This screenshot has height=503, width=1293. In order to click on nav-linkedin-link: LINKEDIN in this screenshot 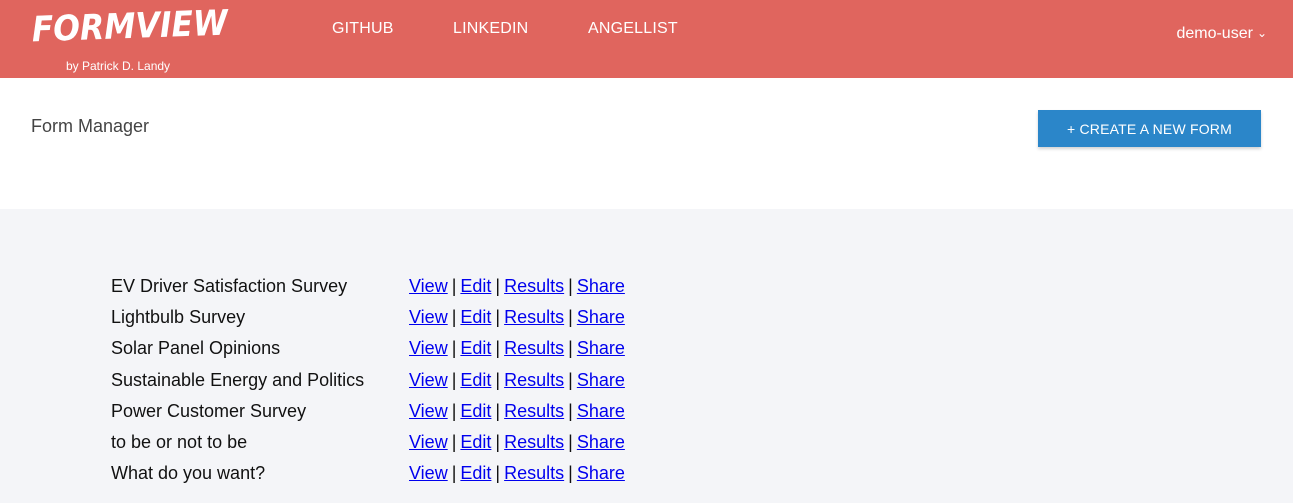, I will do `click(490, 29)`.